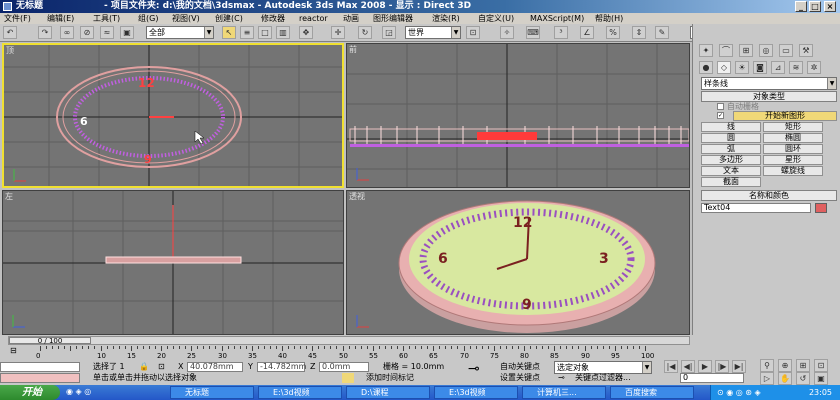 The width and height of the screenshot is (840, 400). What do you see at coordinates (349, 340) in the screenshot?
I see `time-slider-track: 0 / 100` at bounding box center [349, 340].